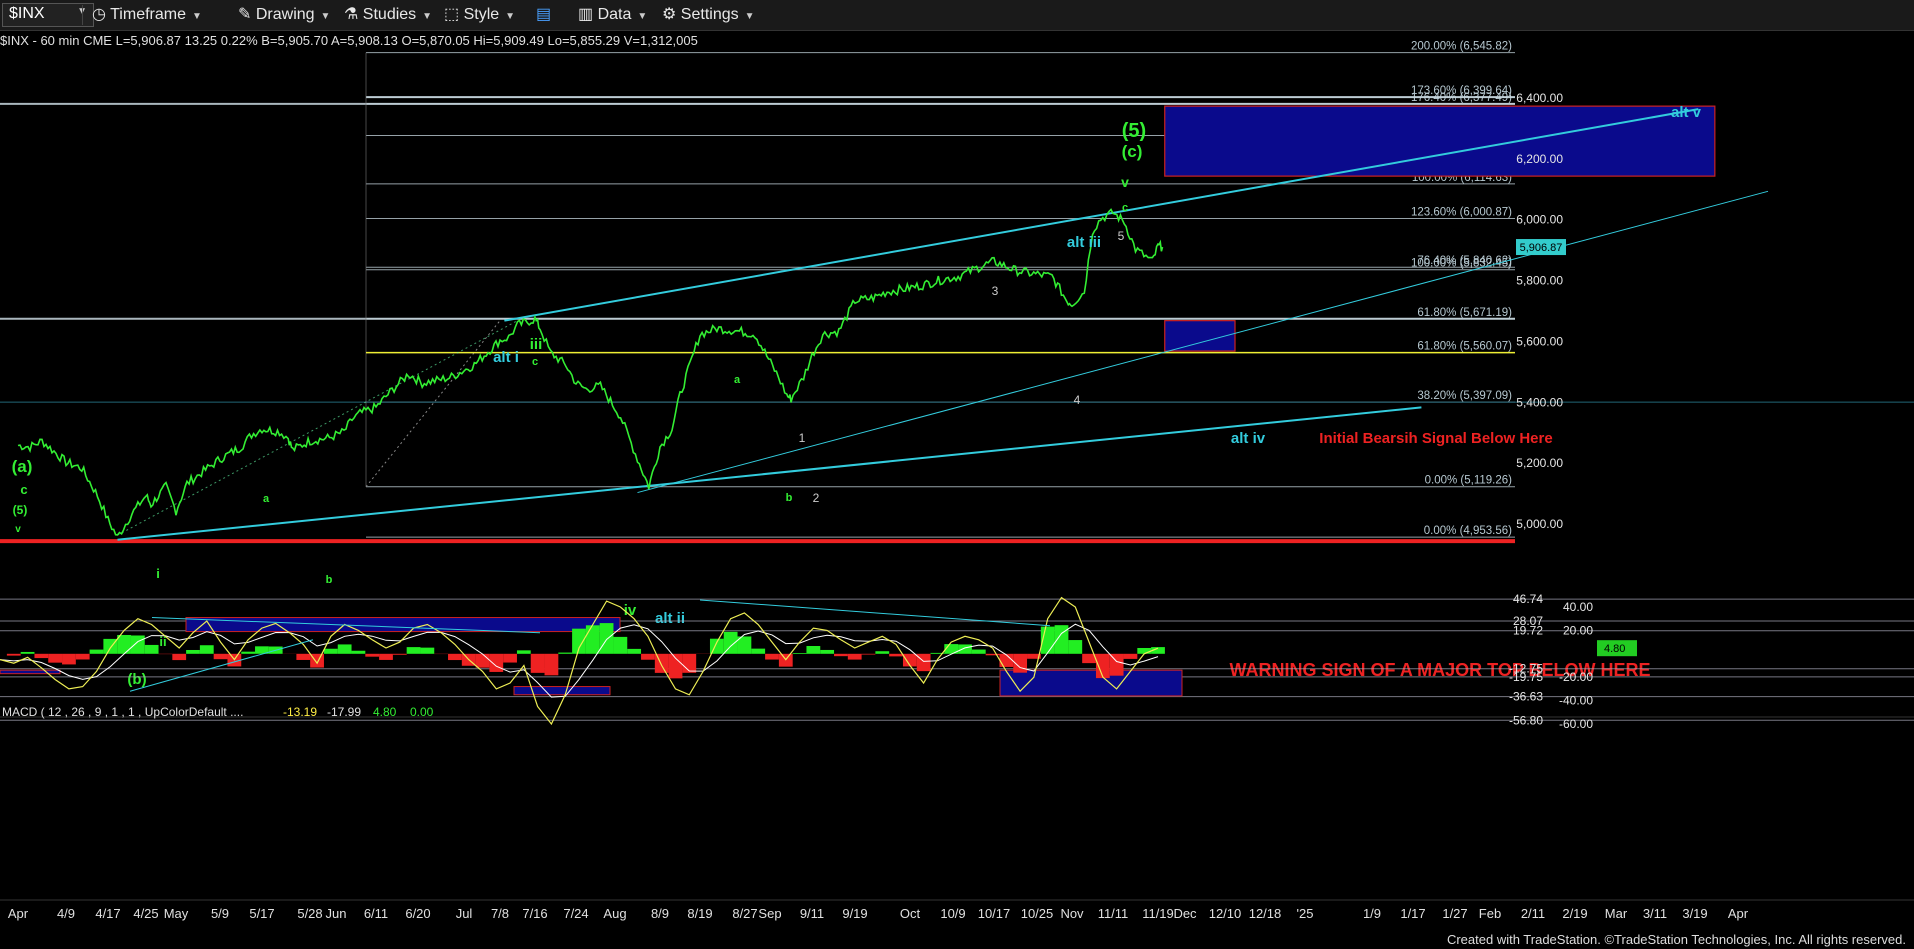 The width and height of the screenshot is (1914, 949). What do you see at coordinates (1528, 599) in the screenshot?
I see `macd-level-label: 46.74` at bounding box center [1528, 599].